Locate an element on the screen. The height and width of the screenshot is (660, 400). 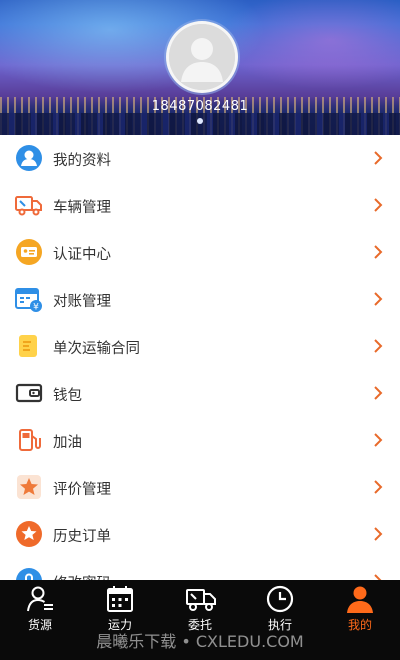
menu-item-wallet: 钱包 is located at coordinates (200, 394).